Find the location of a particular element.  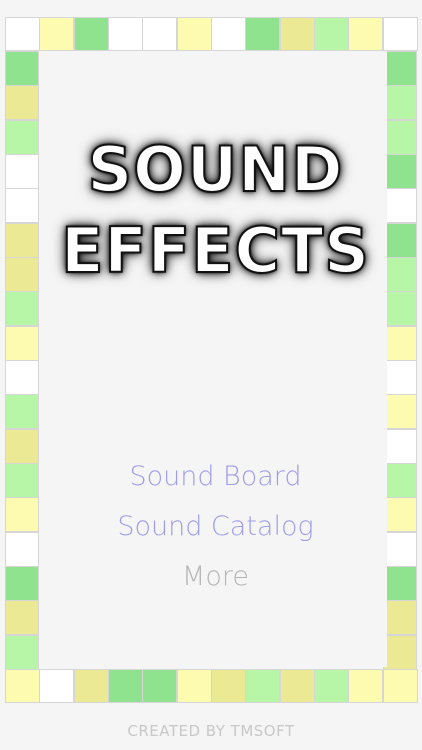

app-title-line-2: EFFECTS is located at coordinates (215, 250).